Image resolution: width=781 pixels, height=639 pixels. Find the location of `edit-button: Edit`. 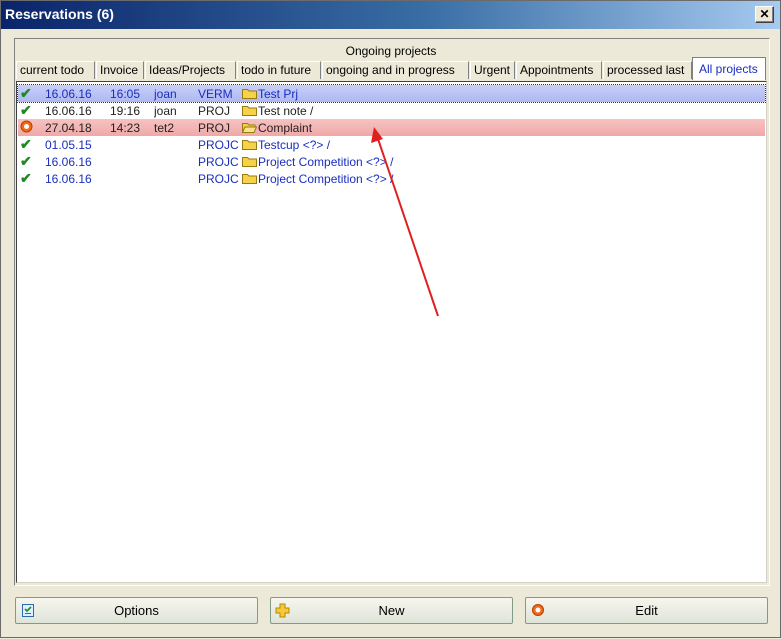

edit-button: Edit is located at coordinates (646, 610).